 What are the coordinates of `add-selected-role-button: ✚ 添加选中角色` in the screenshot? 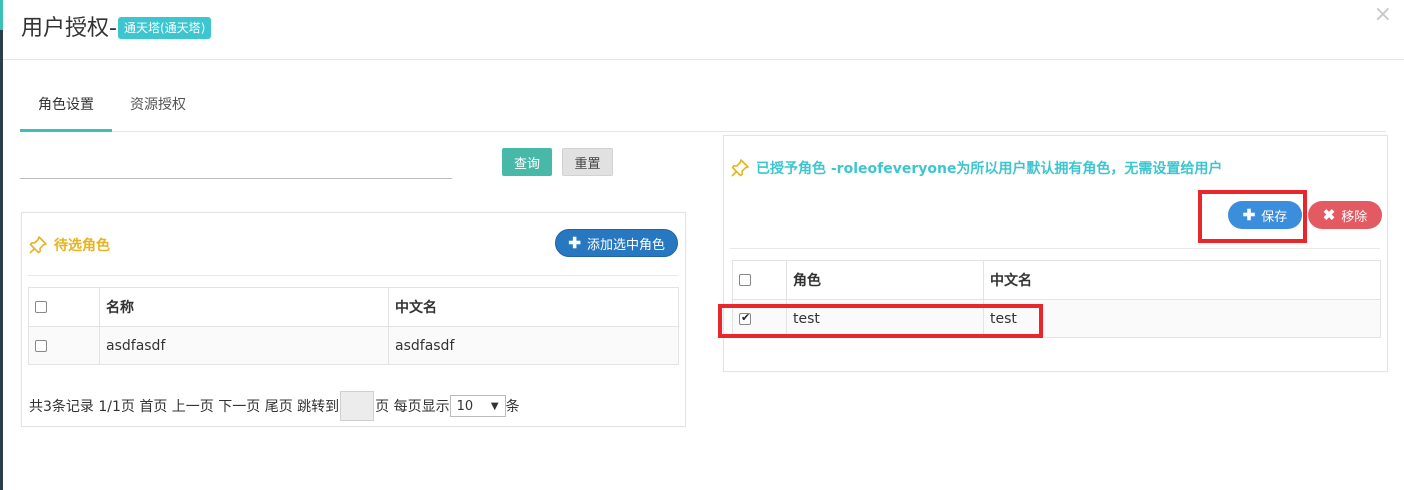 It's located at (616, 243).